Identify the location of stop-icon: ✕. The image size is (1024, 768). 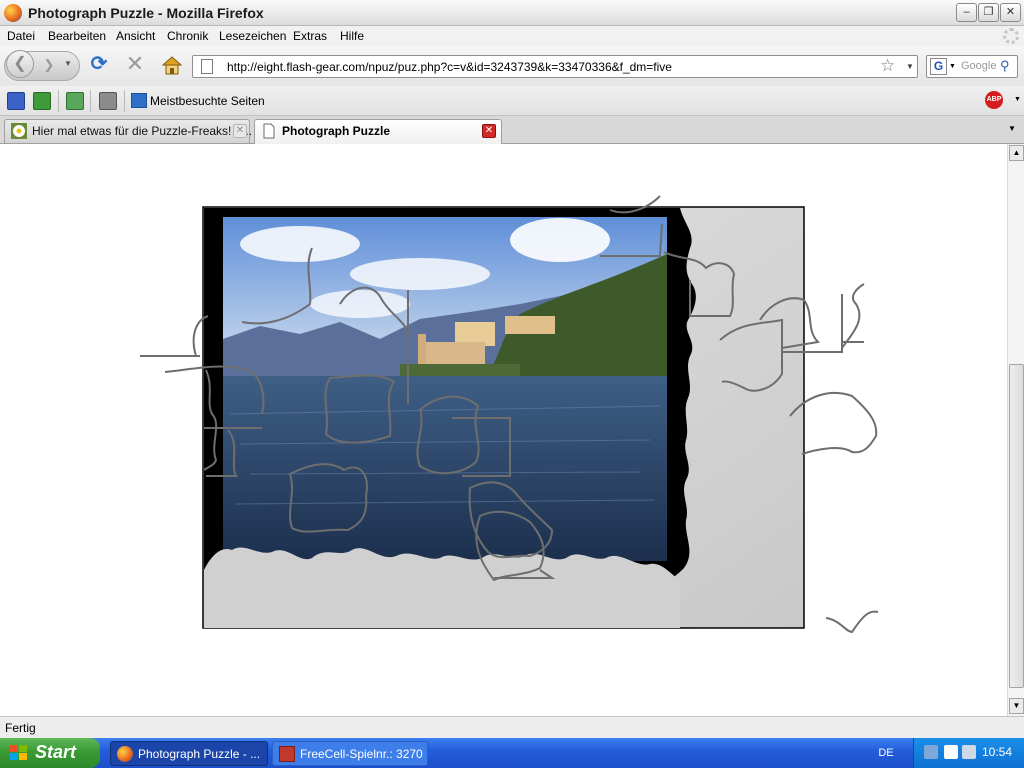
(135, 64).